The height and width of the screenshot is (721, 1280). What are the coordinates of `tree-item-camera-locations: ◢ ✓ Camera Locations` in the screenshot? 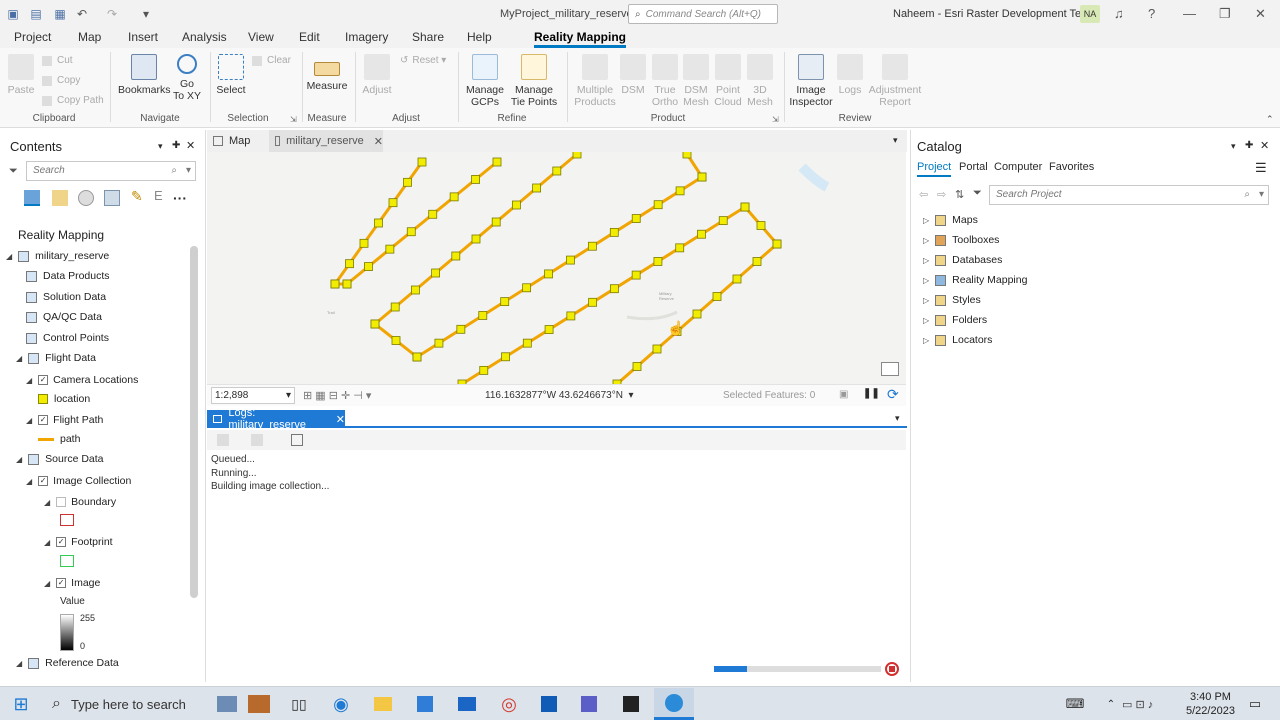 It's located at (82, 380).